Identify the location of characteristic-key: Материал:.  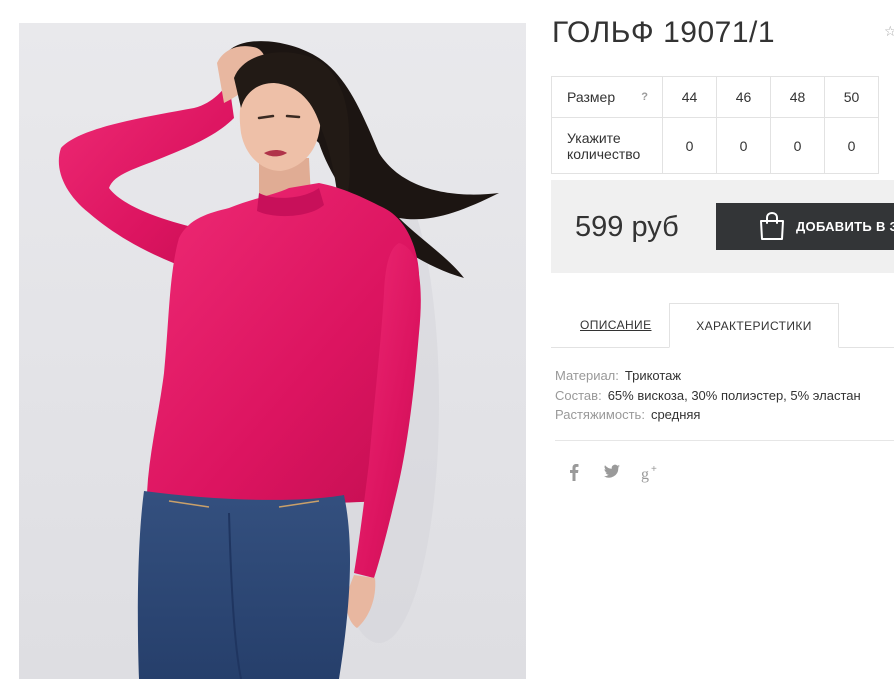
(587, 375).